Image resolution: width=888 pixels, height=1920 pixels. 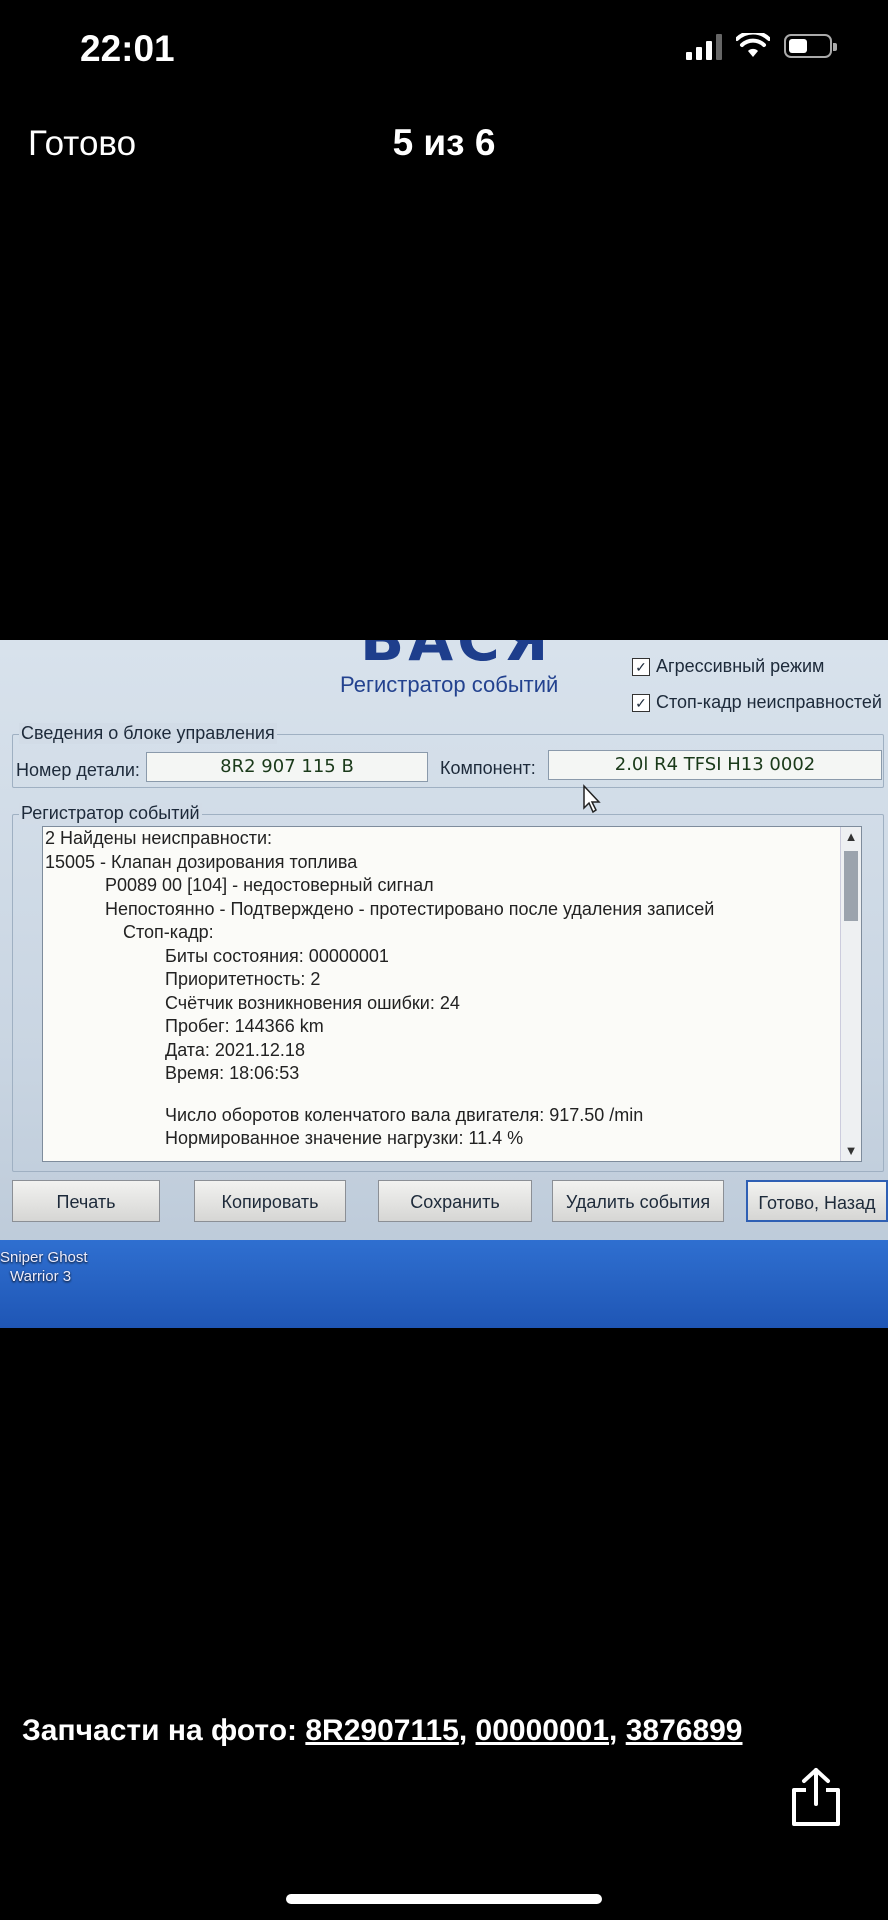 I want to click on window-title: Регистратор событий, so click(x=449, y=684).